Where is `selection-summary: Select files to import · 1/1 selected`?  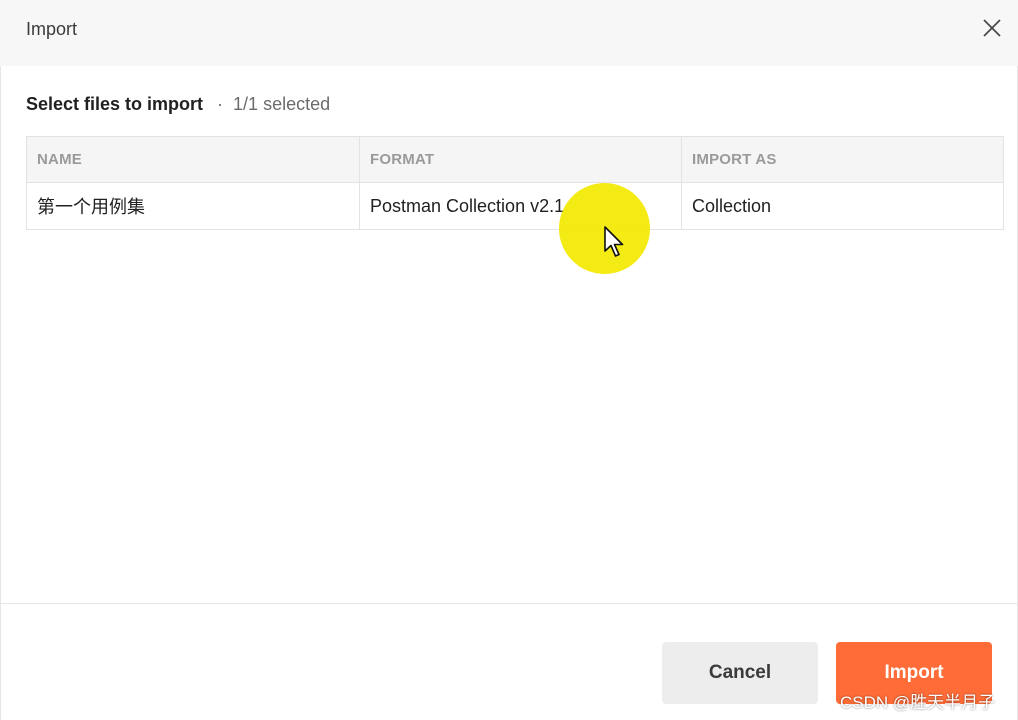 selection-summary: Select files to import · 1/1 selected is located at coordinates (178, 104).